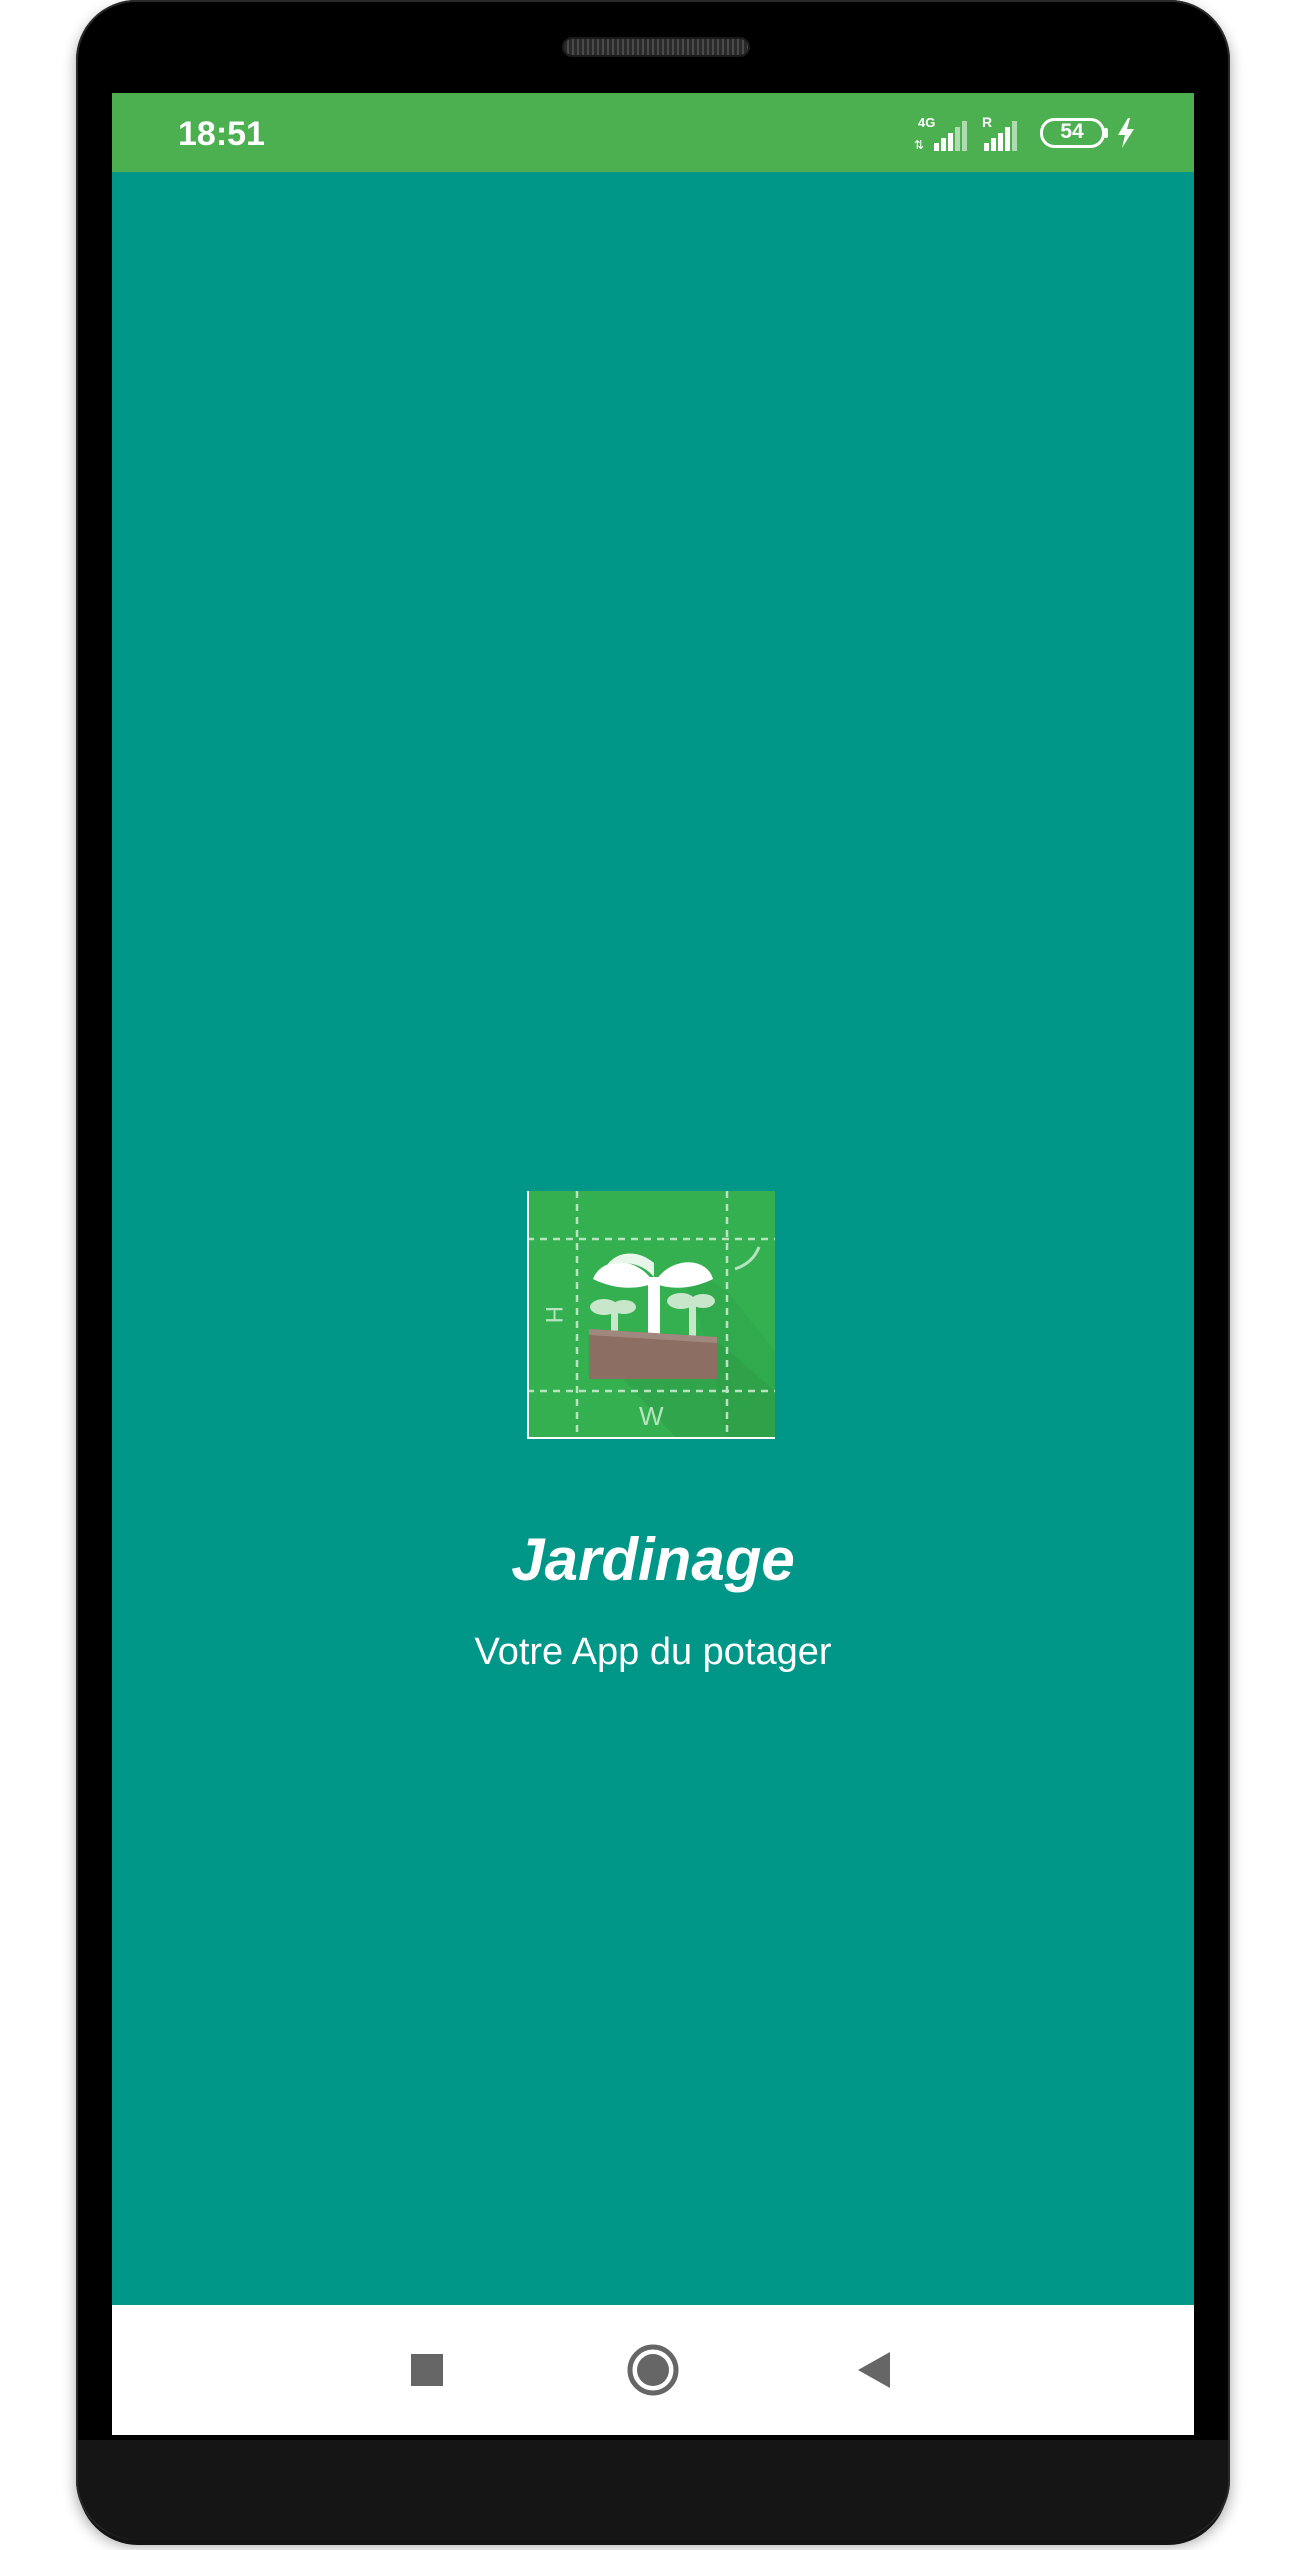 The width and height of the screenshot is (1305, 2550). I want to click on logo-width-label: W, so click(651, 1416).